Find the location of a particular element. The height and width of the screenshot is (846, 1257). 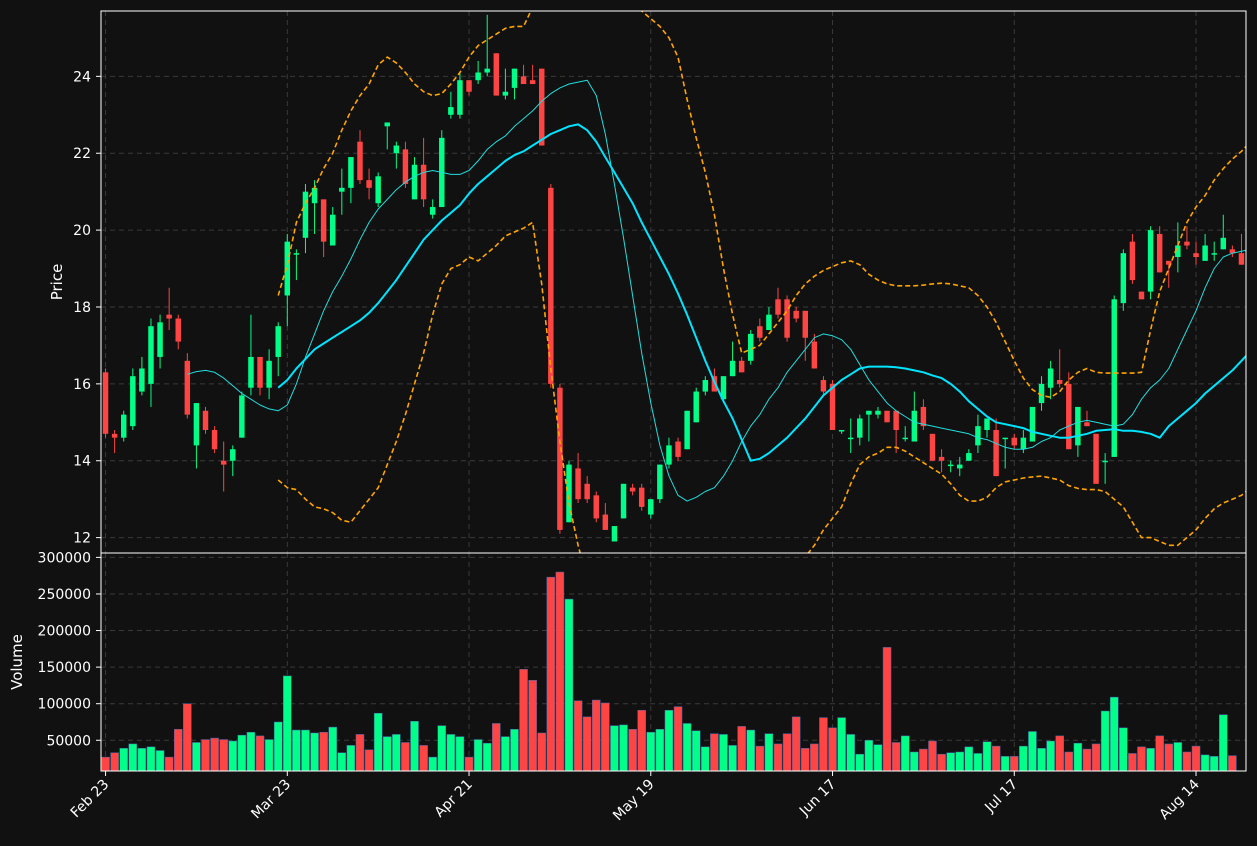

volume-y-tick-label: 250000 is located at coordinates (64, 595).